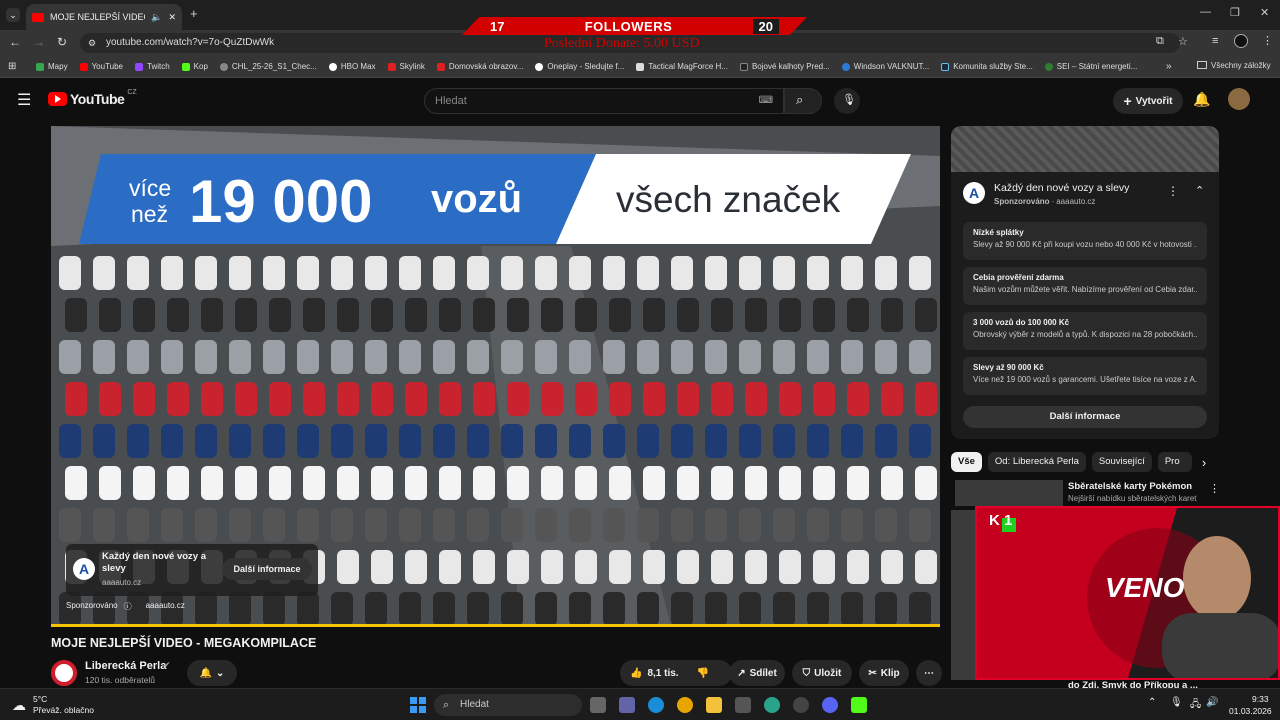 Image resolution: width=1280 pixels, height=720 pixels. Describe the element at coordinates (929, 673) in the screenshot. I see `more-actions-button: ⋯` at that location.